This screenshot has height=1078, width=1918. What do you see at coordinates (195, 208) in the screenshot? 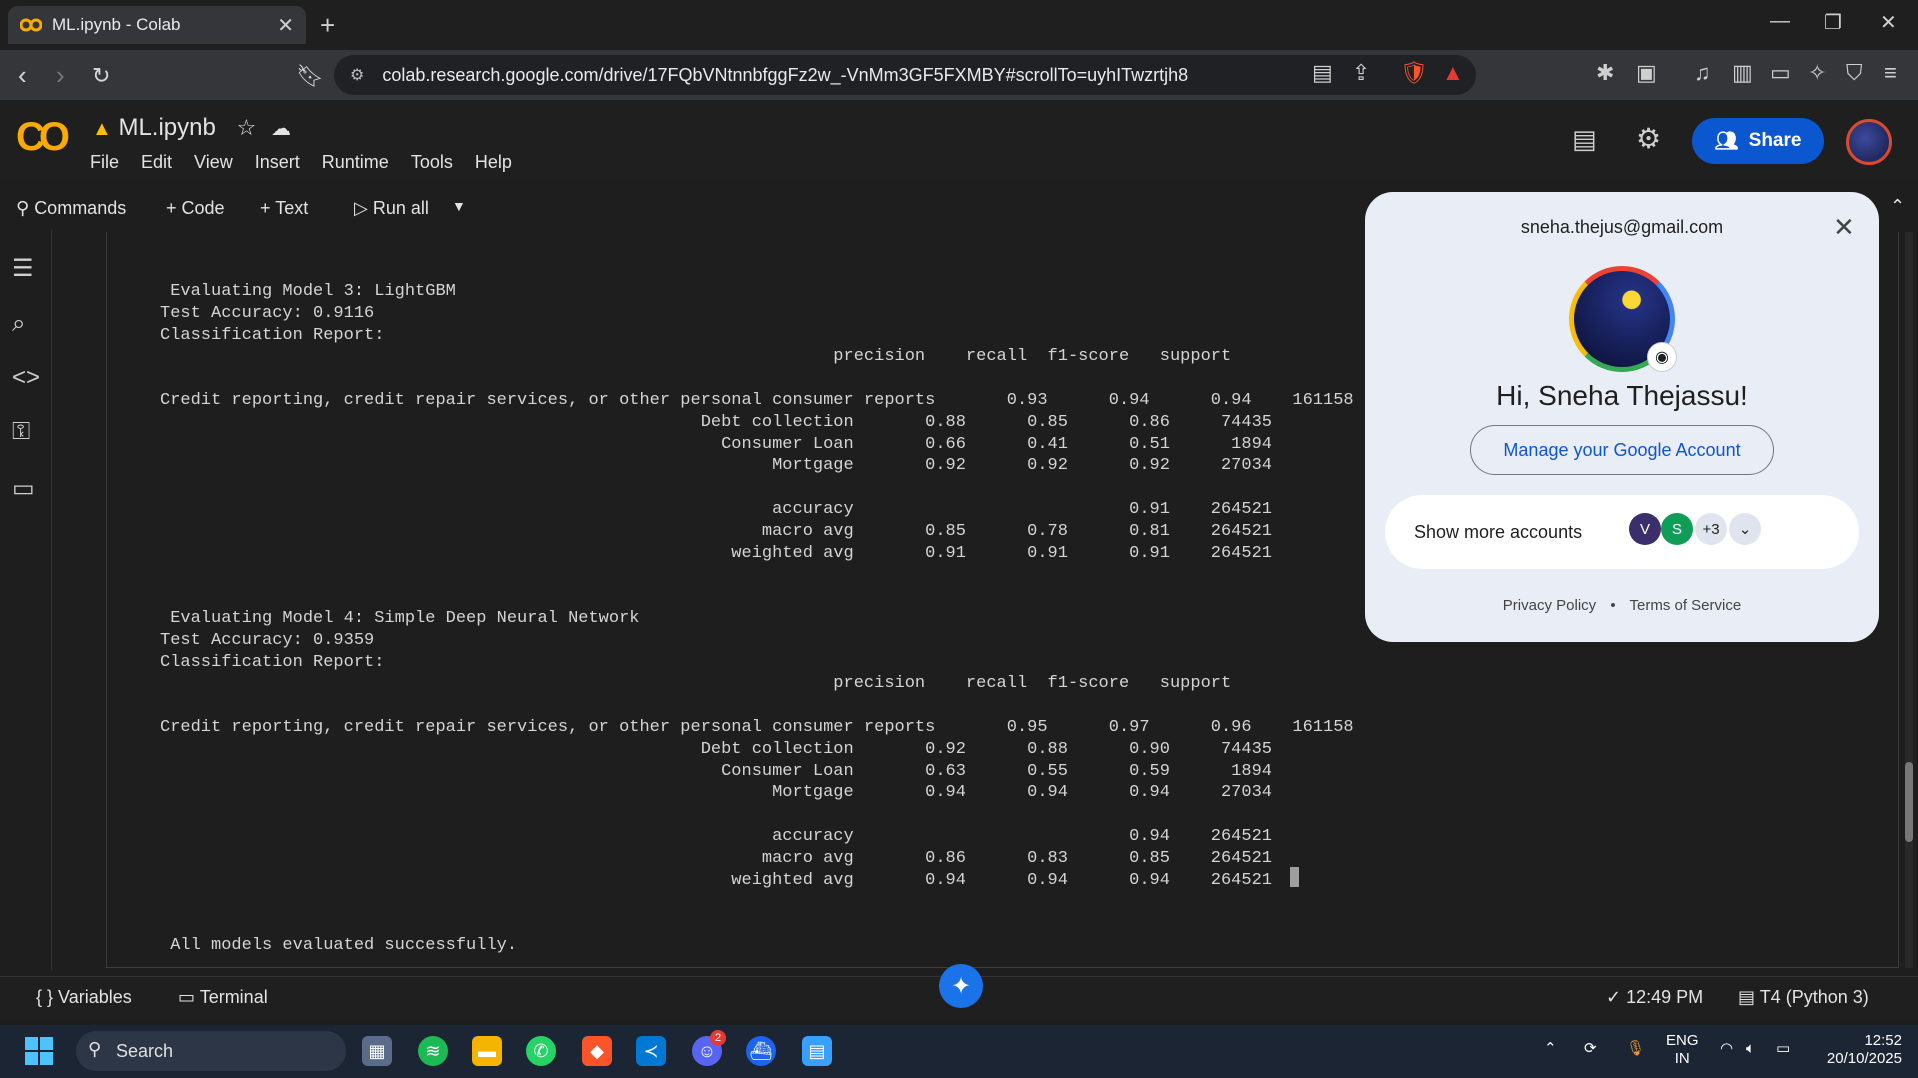
I see `add-code-button: + Code` at bounding box center [195, 208].